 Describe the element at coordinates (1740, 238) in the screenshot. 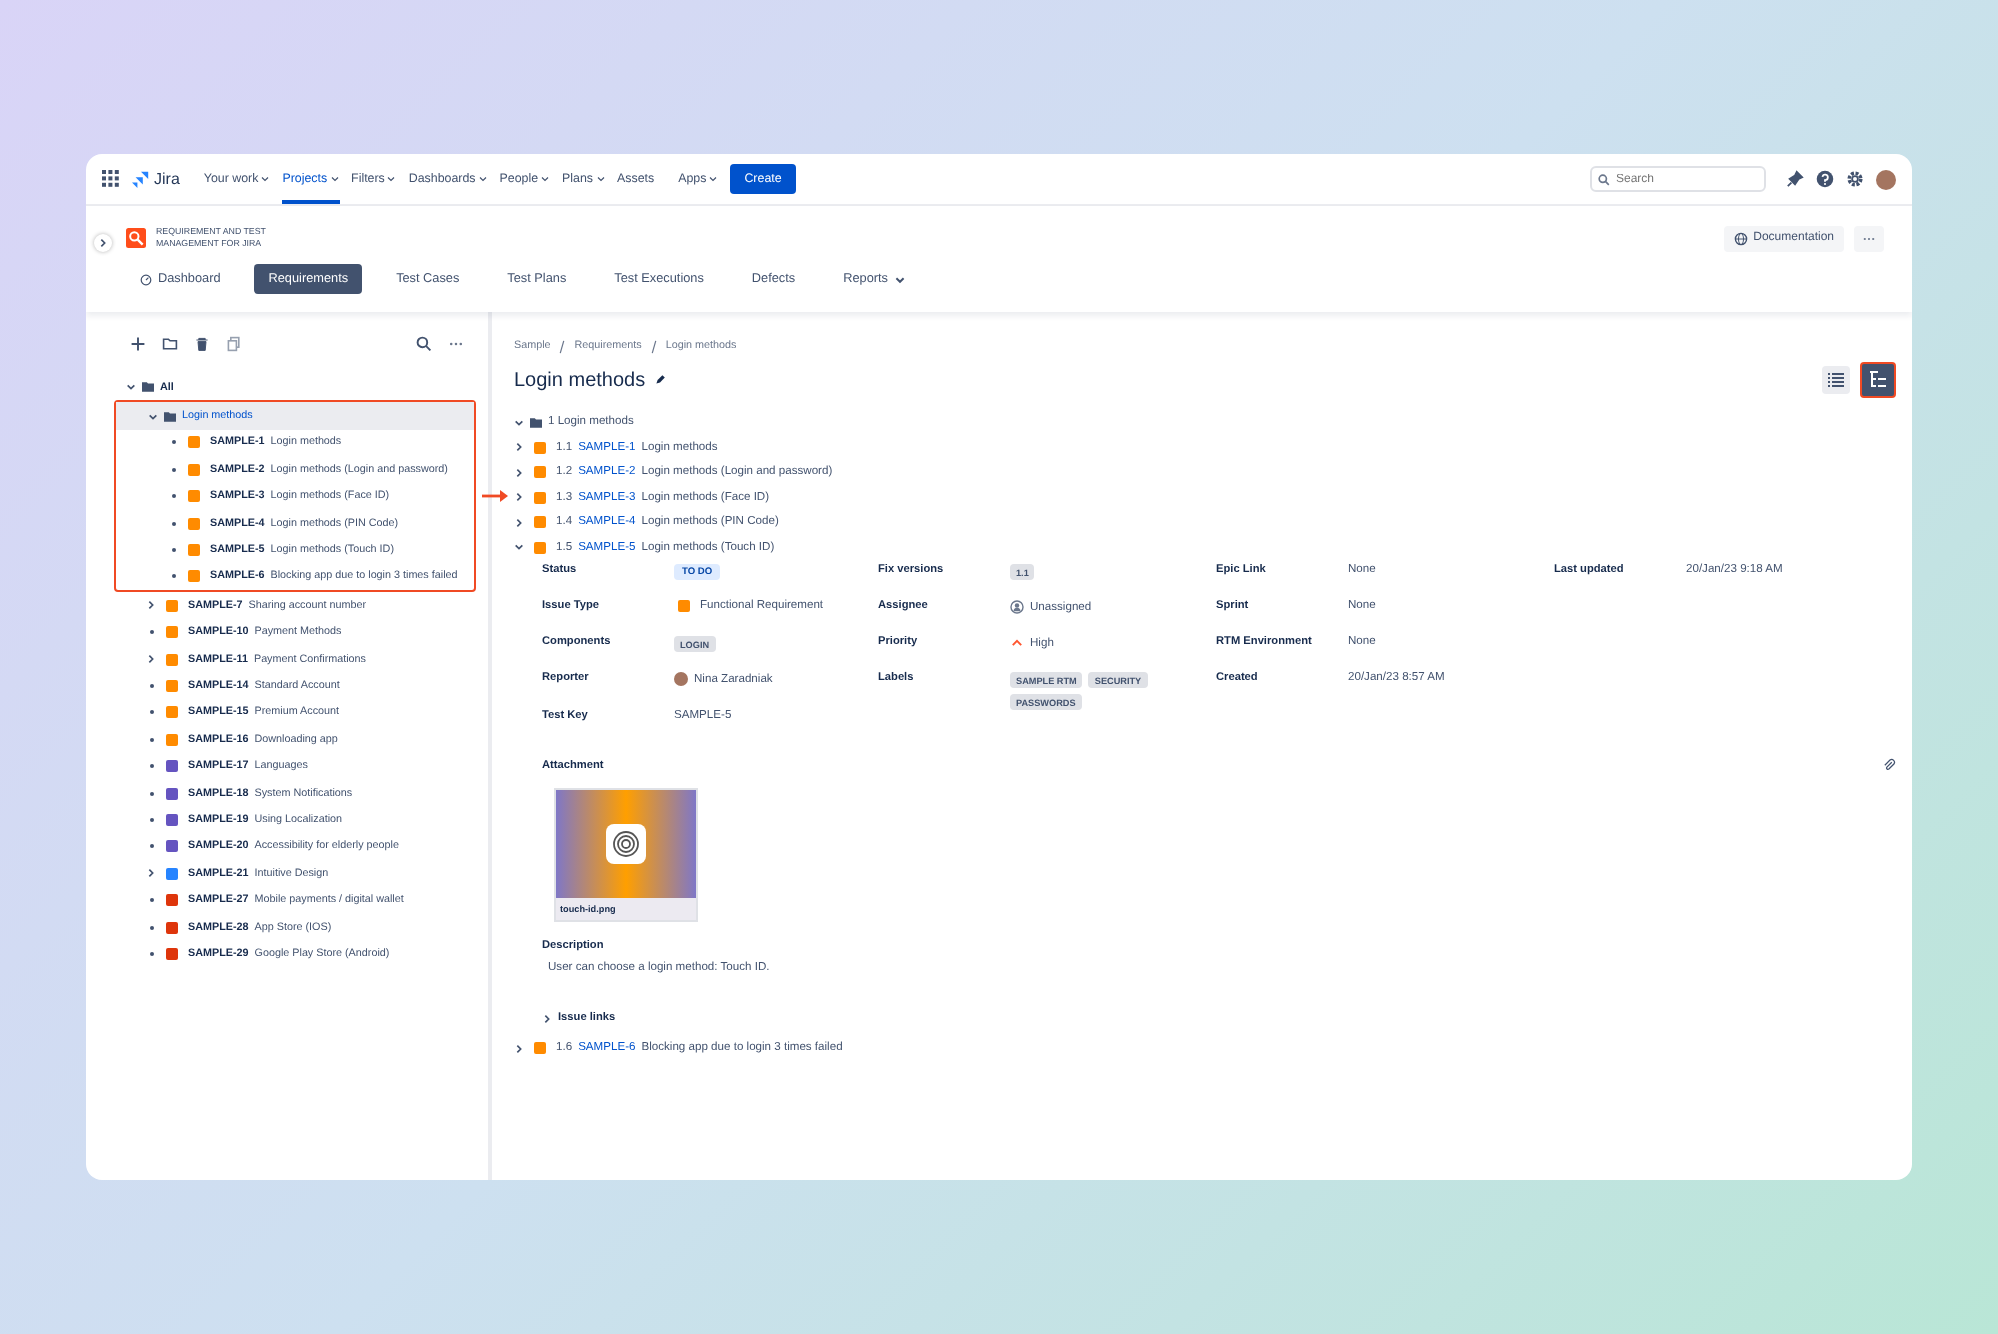

I see `globe-icon` at that location.